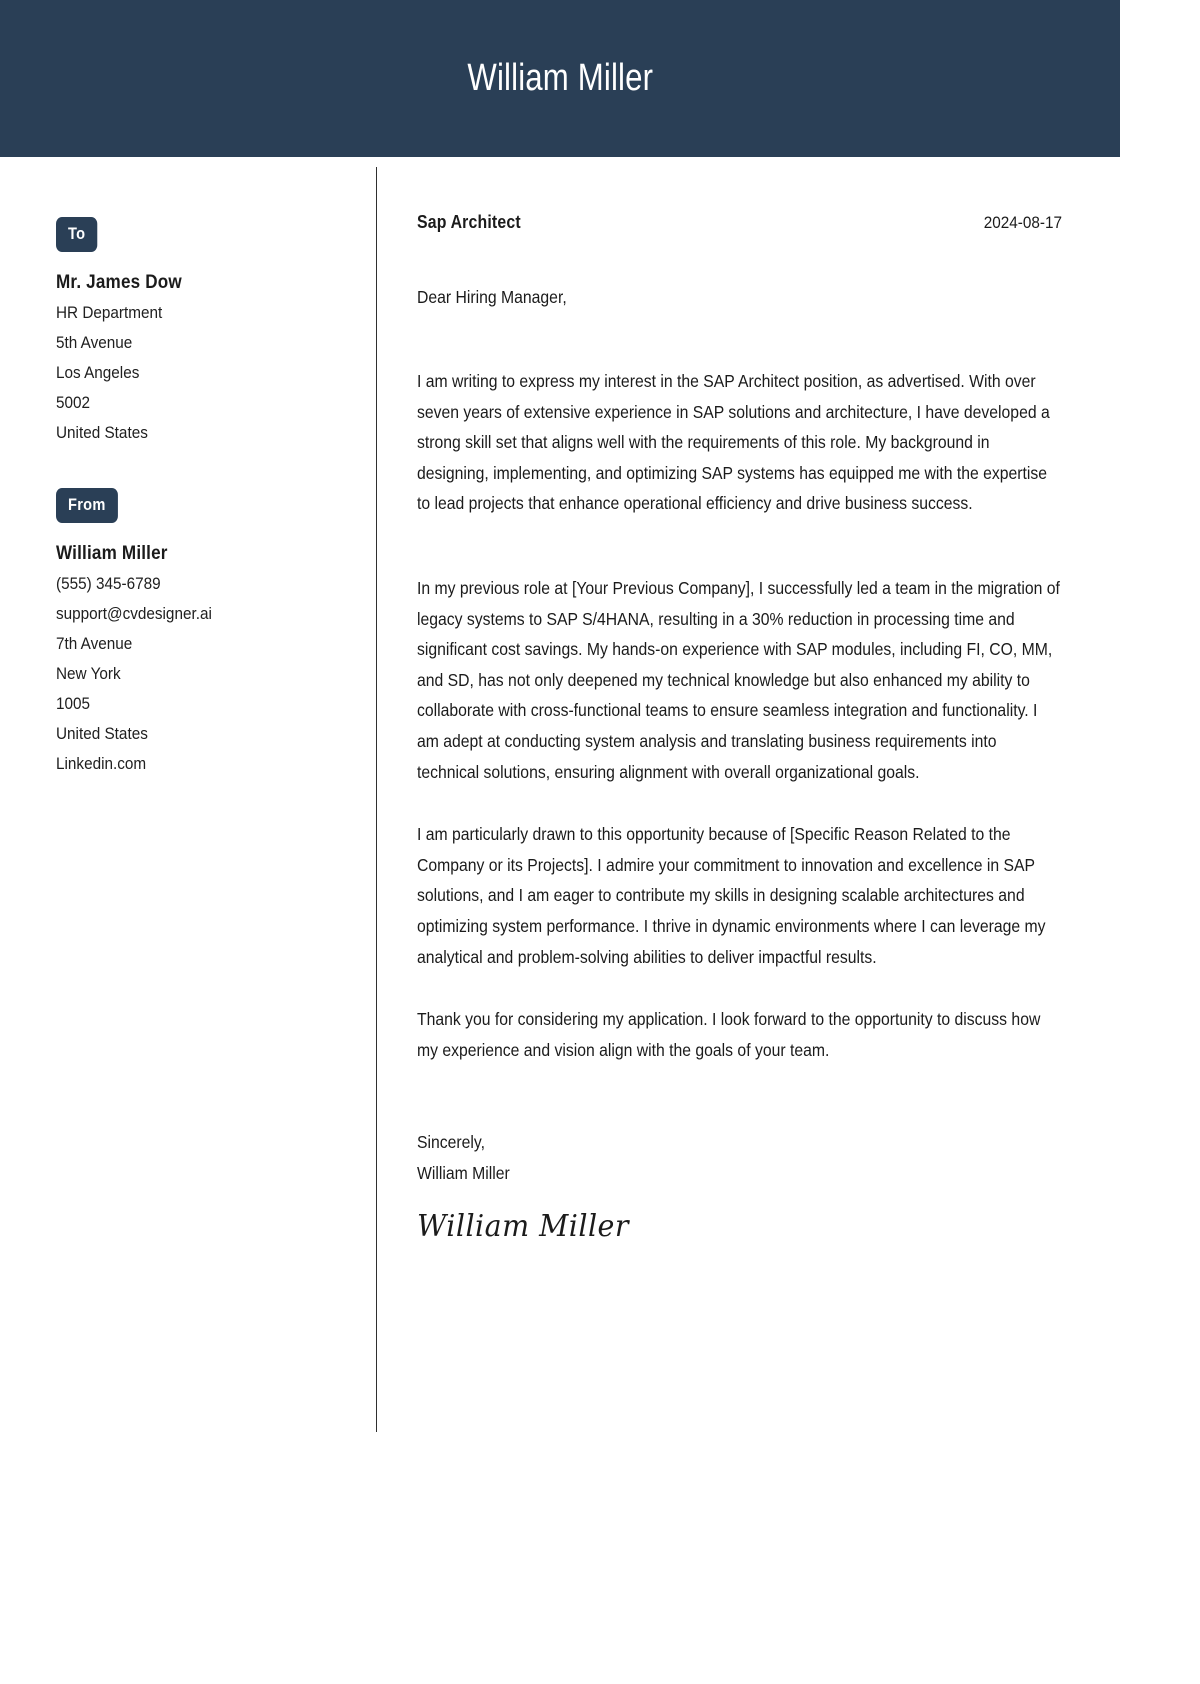 This screenshot has height=1684, width=1200. What do you see at coordinates (102, 432) in the screenshot?
I see `recipient-line: United States` at bounding box center [102, 432].